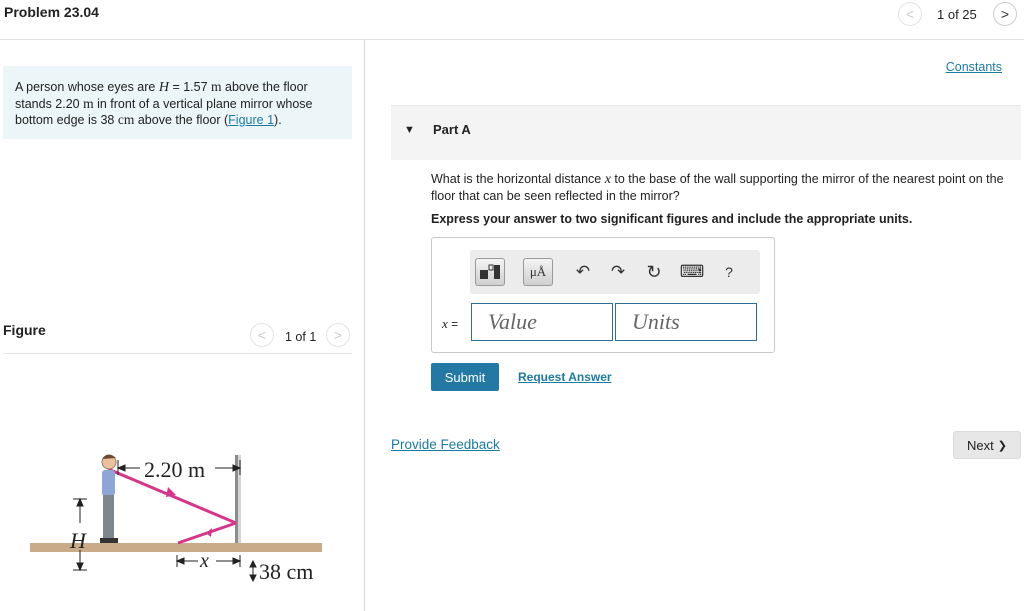 This screenshot has width=1024, height=611. I want to click on answer-eq: =, so click(455, 324).